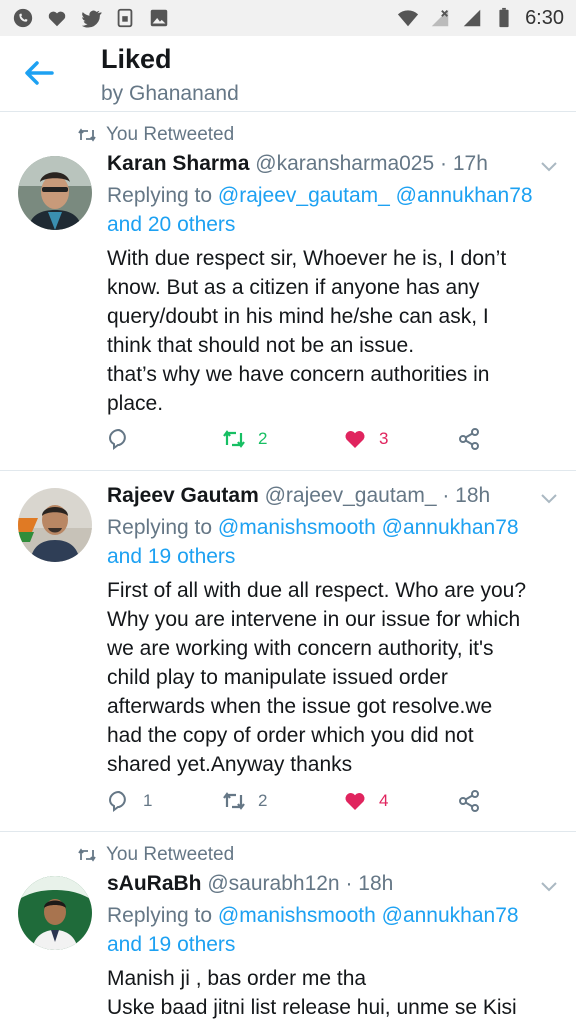  I want to click on tweet-actions: 2 3, so click(297, 442).